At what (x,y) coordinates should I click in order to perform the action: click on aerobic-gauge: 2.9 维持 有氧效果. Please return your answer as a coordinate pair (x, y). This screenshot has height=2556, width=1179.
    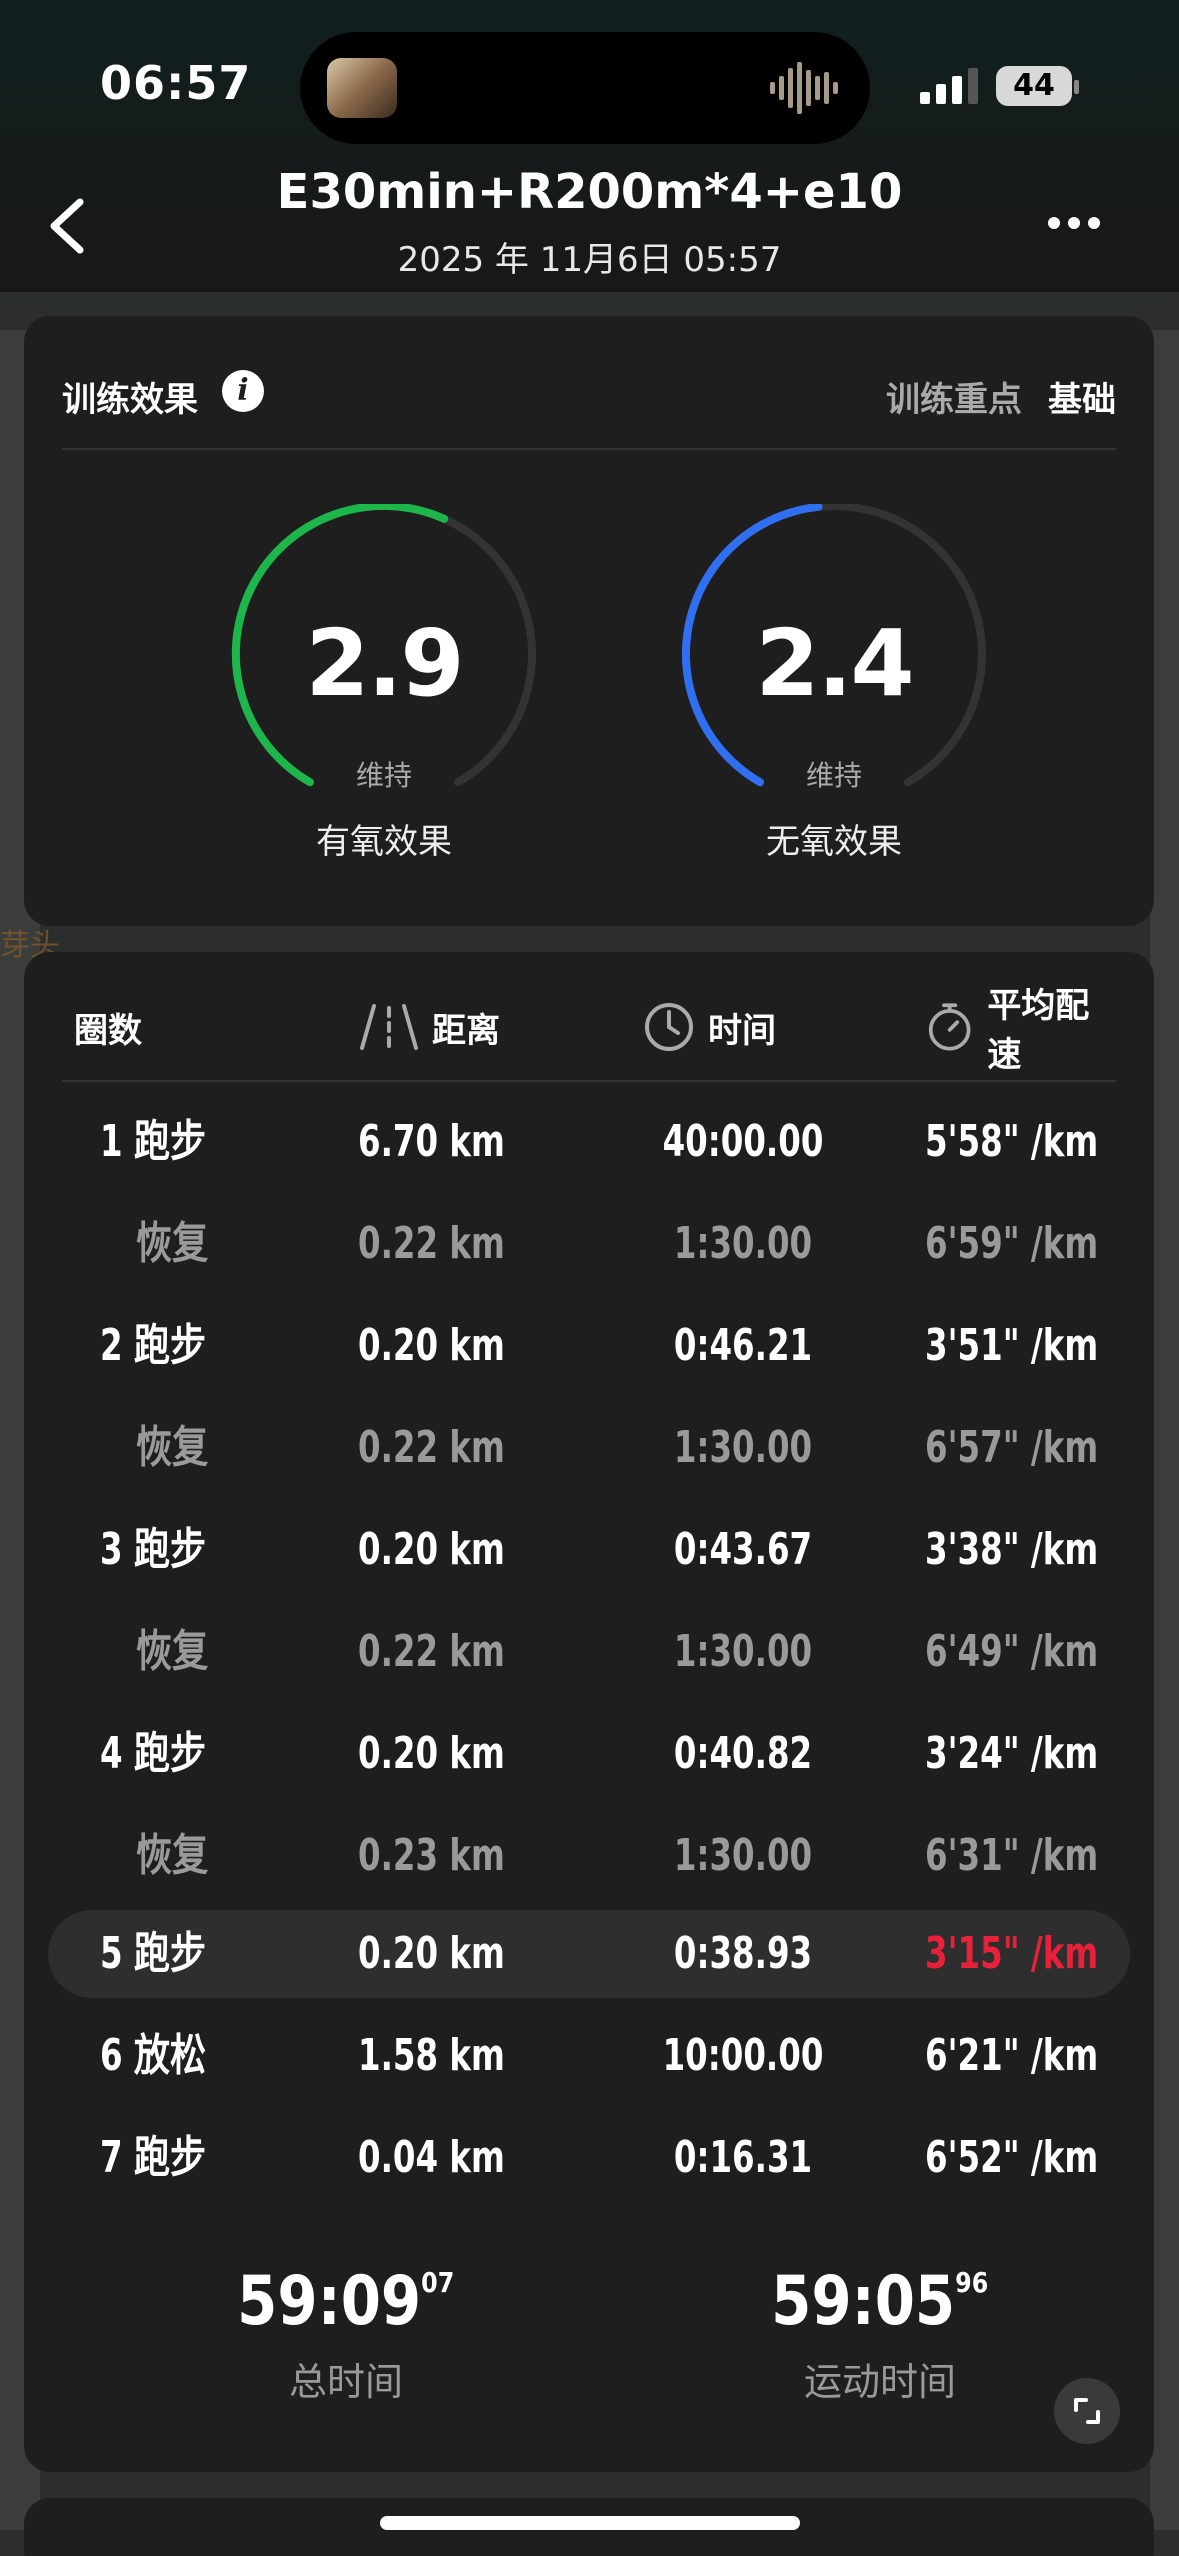
    Looking at the image, I should click on (384, 683).